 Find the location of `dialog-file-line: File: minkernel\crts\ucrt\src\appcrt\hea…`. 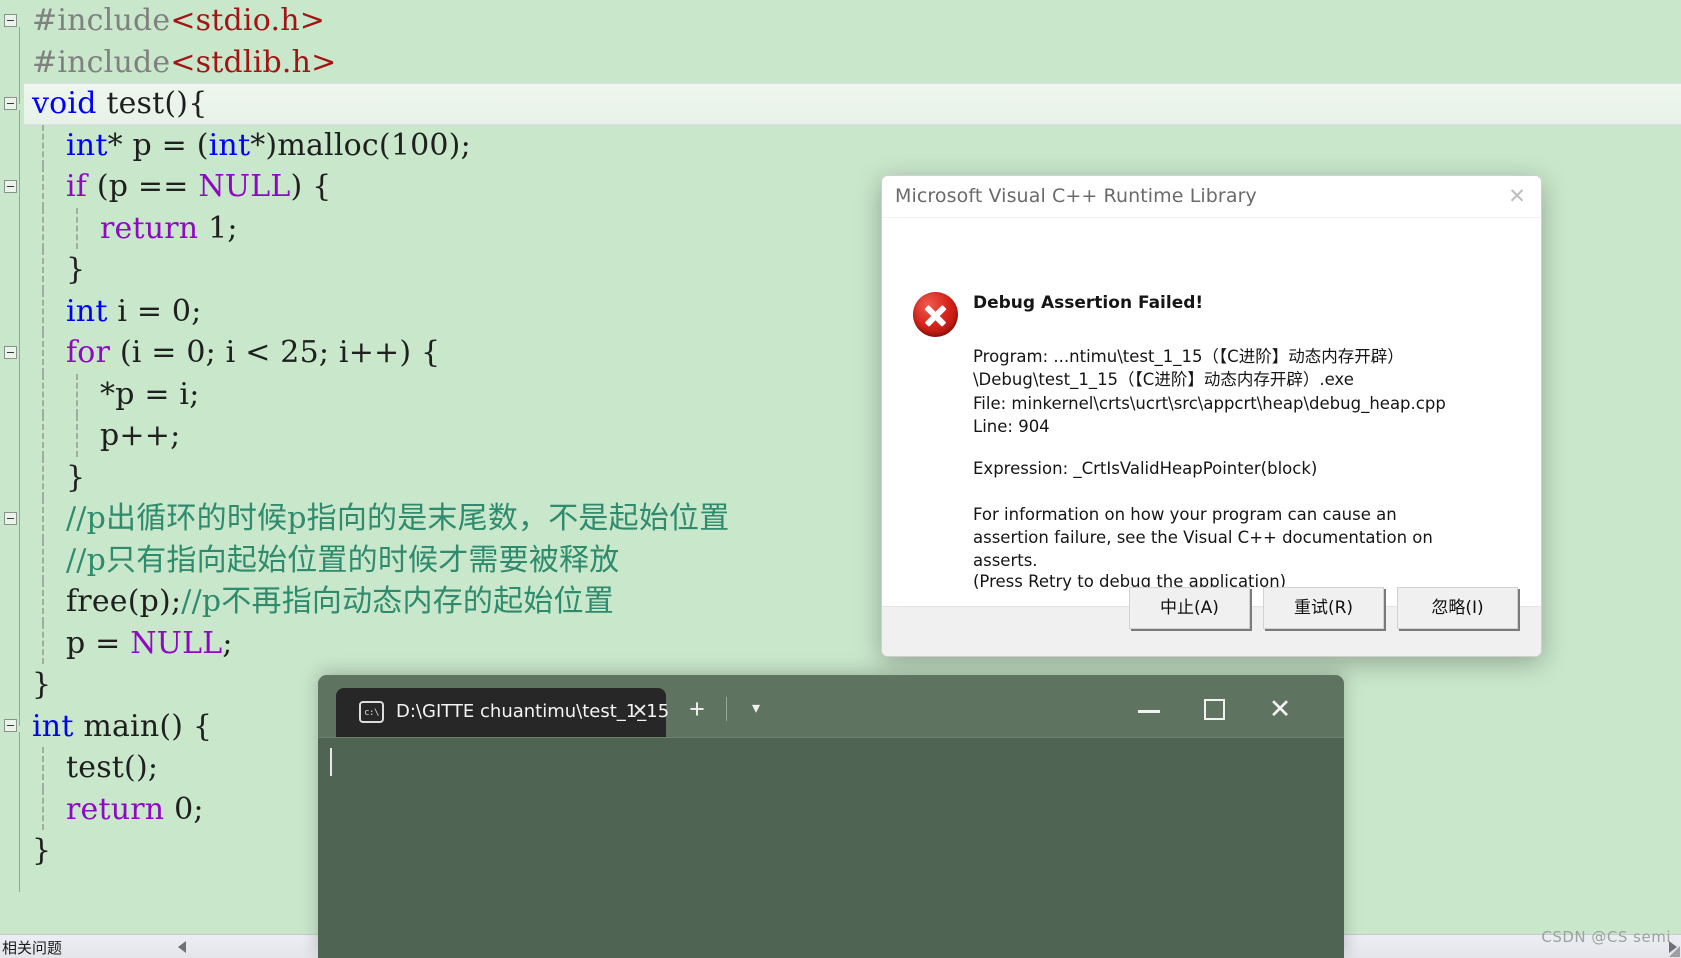

dialog-file-line: File: minkernel\crts\ucrt\src\appcrt\hea… is located at coordinates (1209, 403).